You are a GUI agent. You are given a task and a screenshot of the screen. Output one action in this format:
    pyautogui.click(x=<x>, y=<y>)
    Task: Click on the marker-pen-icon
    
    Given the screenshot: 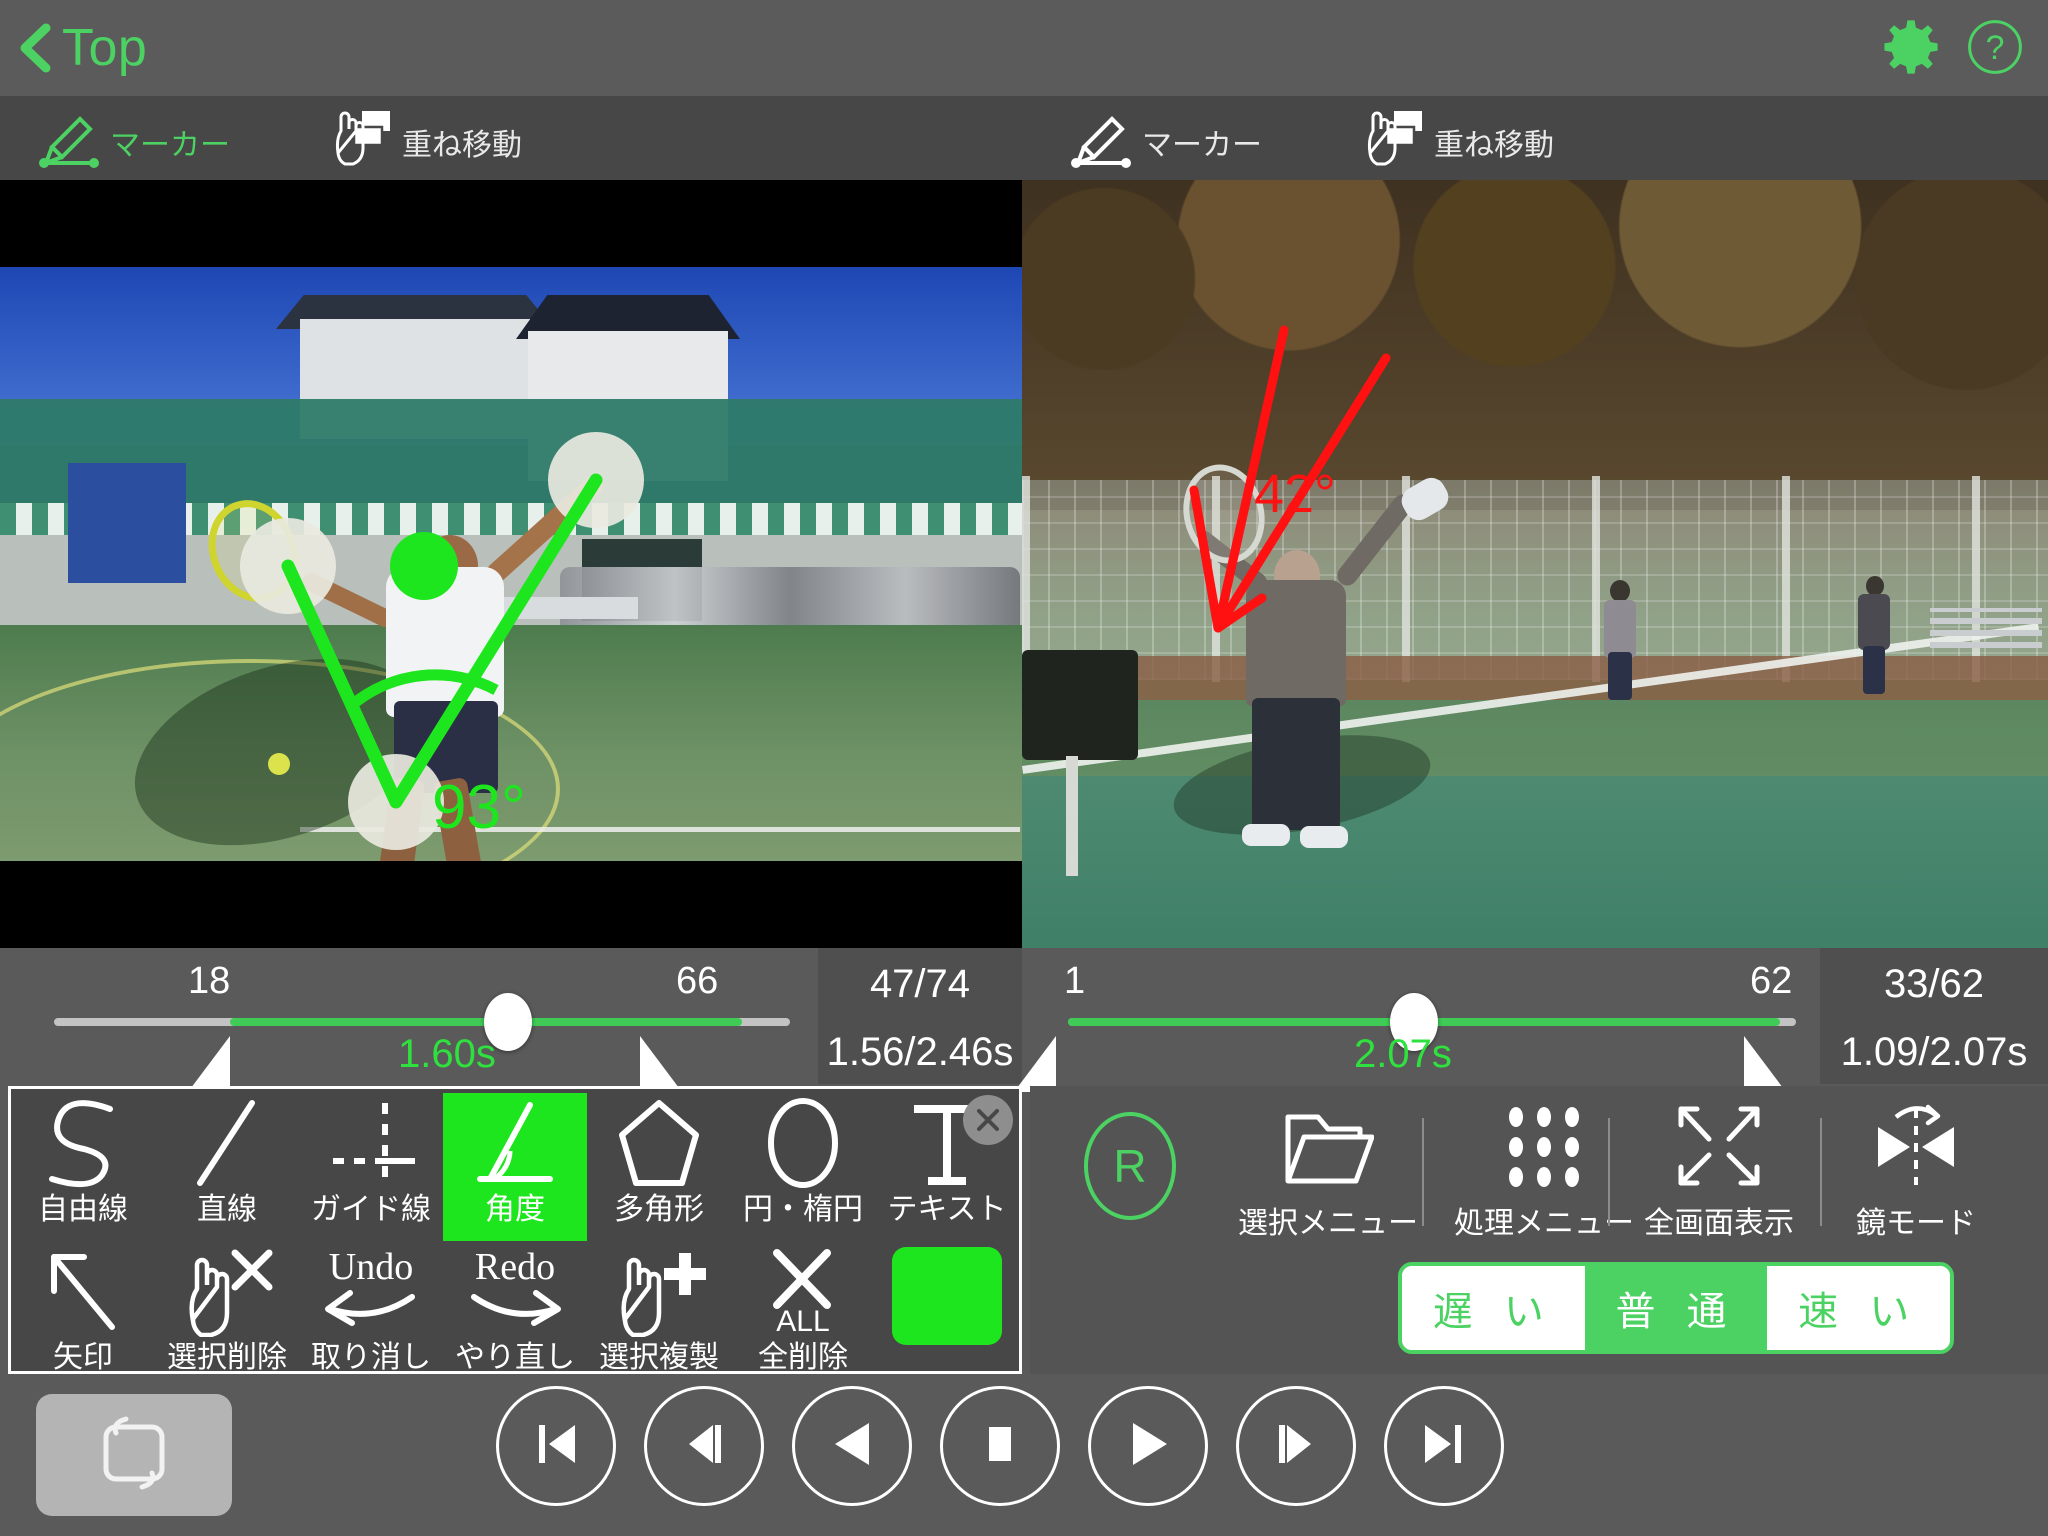 What is the action you would take?
    pyautogui.click(x=1101, y=138)
    